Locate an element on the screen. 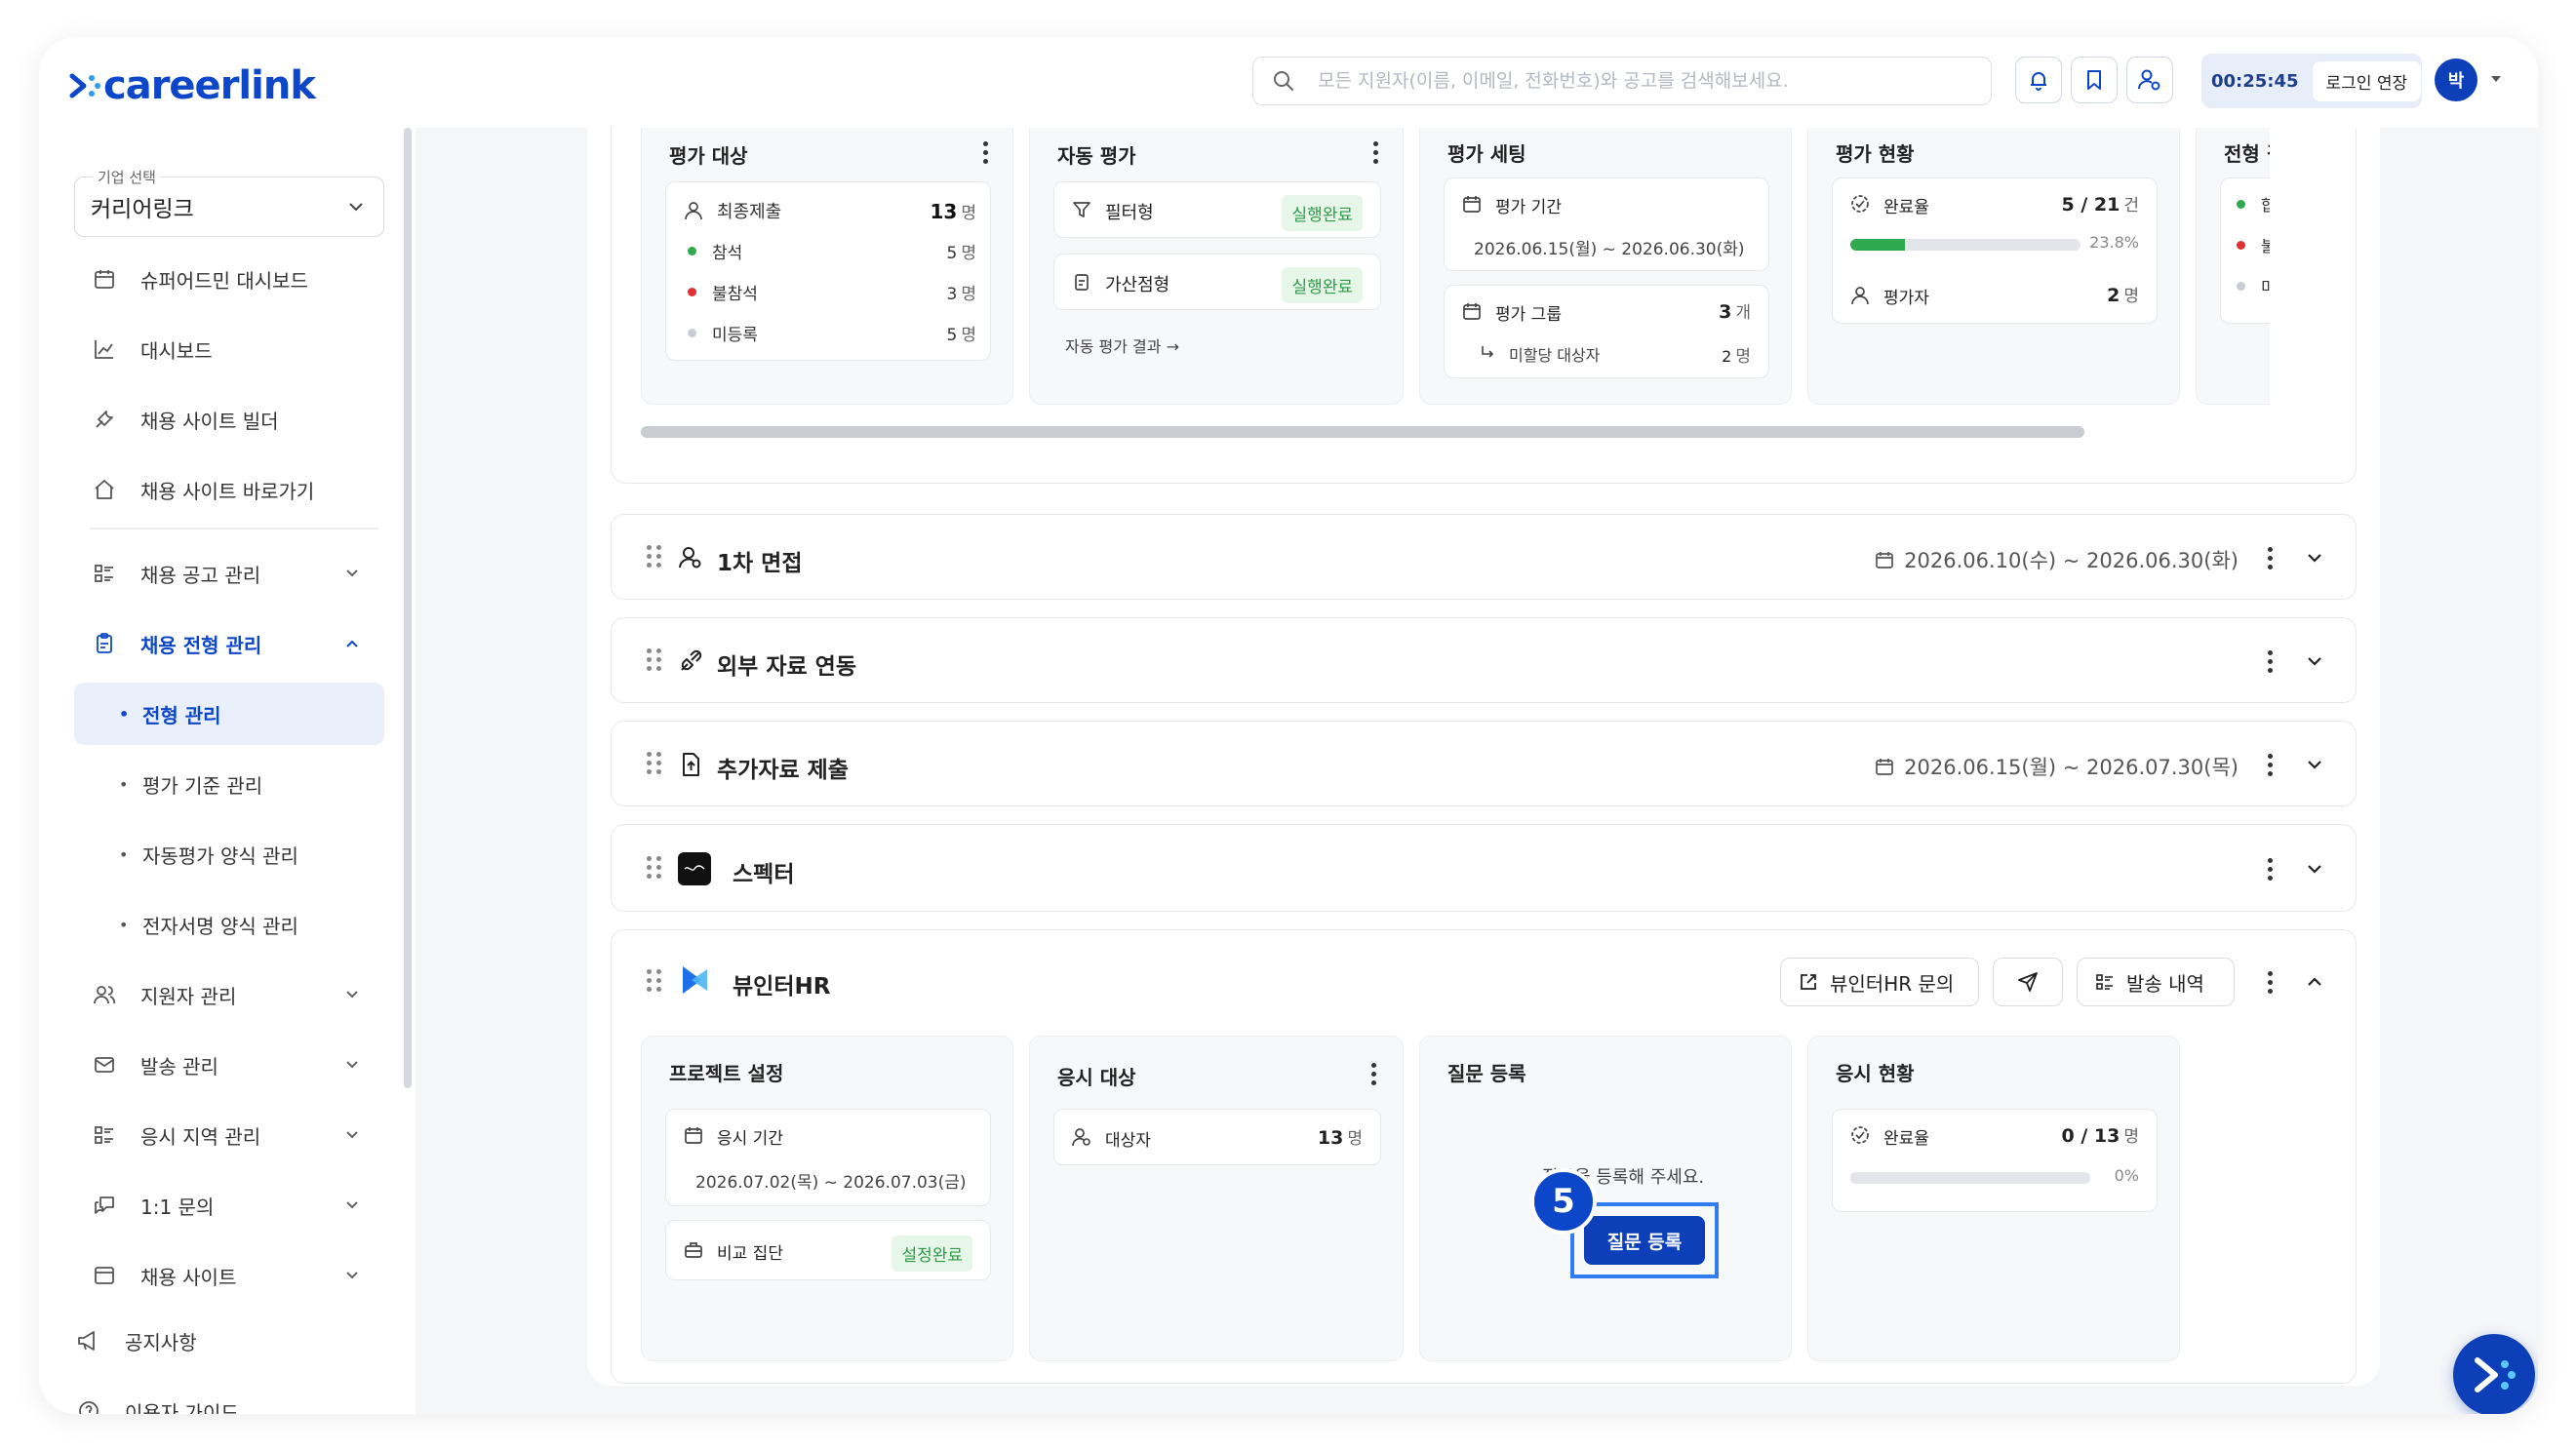  filter-icon is located at coordinates (1081, 209).